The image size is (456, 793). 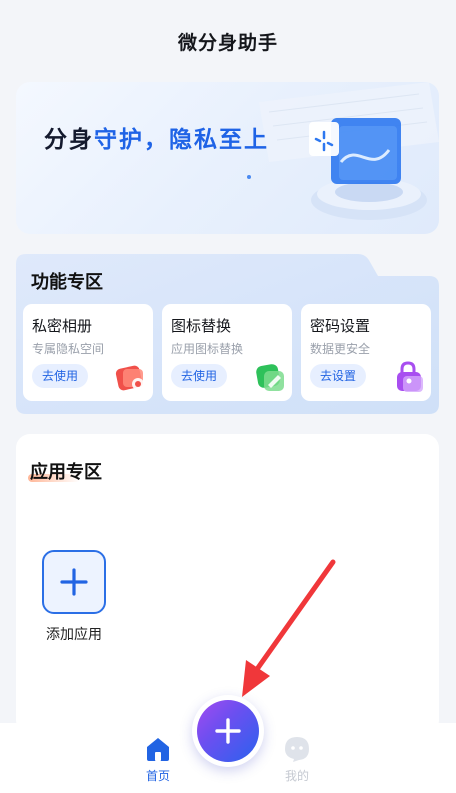 What do you see at coordinates (68, 349) in the screenshot?
I see `feature-subtitle: 专属隐私空间` at bounding box center [68, 349].